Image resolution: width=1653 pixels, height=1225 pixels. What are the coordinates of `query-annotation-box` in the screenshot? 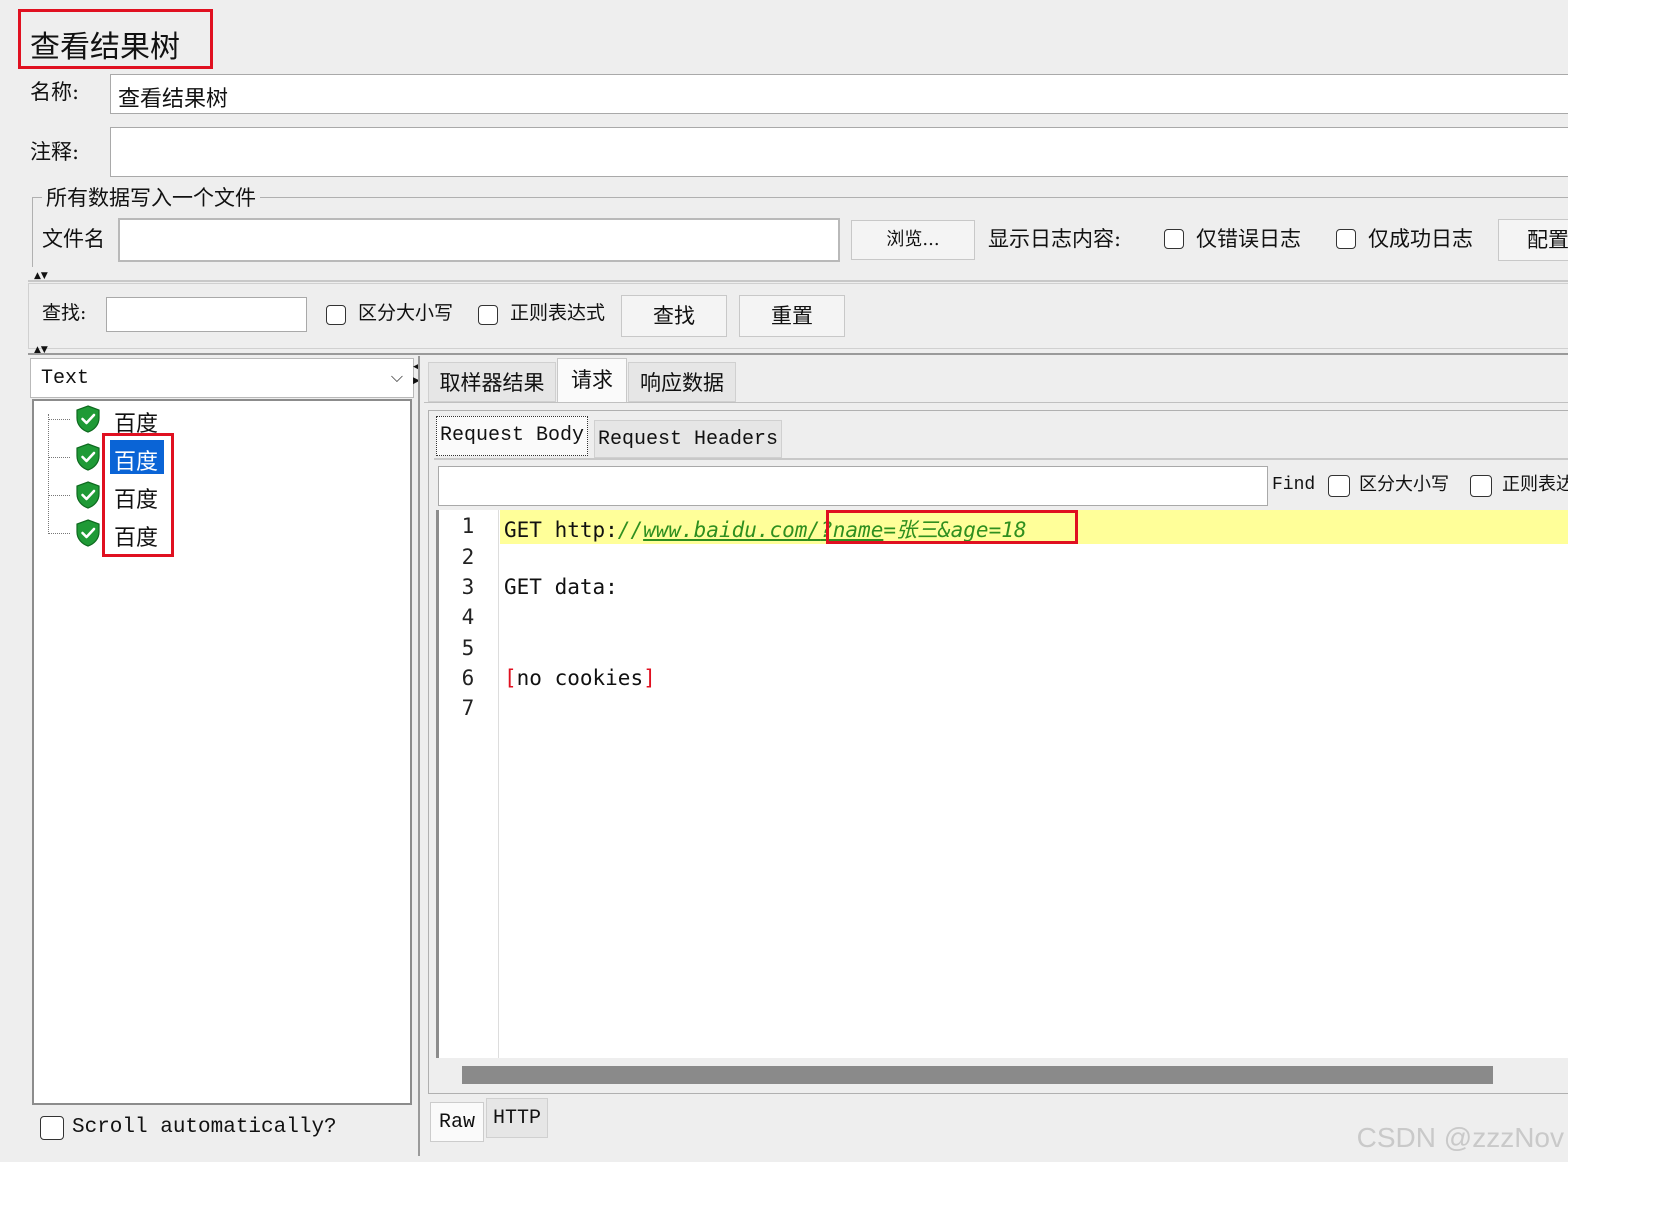 It's located at (952, 527).